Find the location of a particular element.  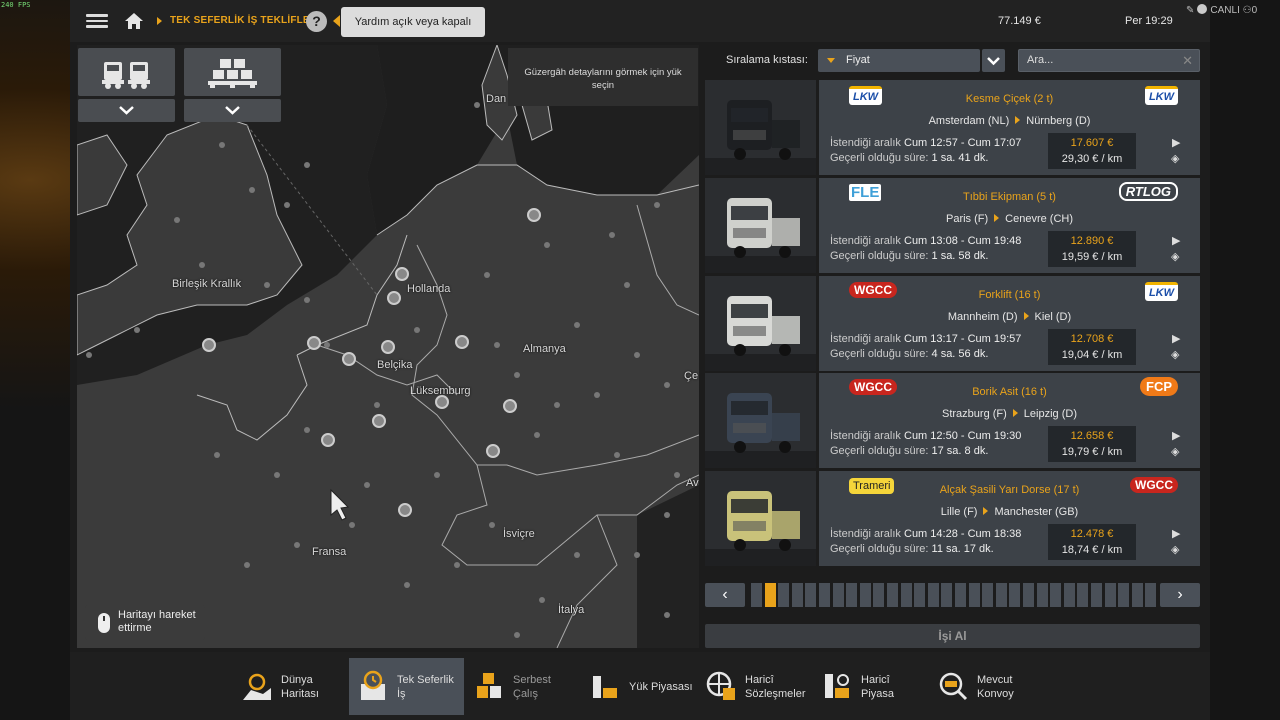

stream-status: ✎ CANLI ⚇0 is located at coordinates (1221, 10).